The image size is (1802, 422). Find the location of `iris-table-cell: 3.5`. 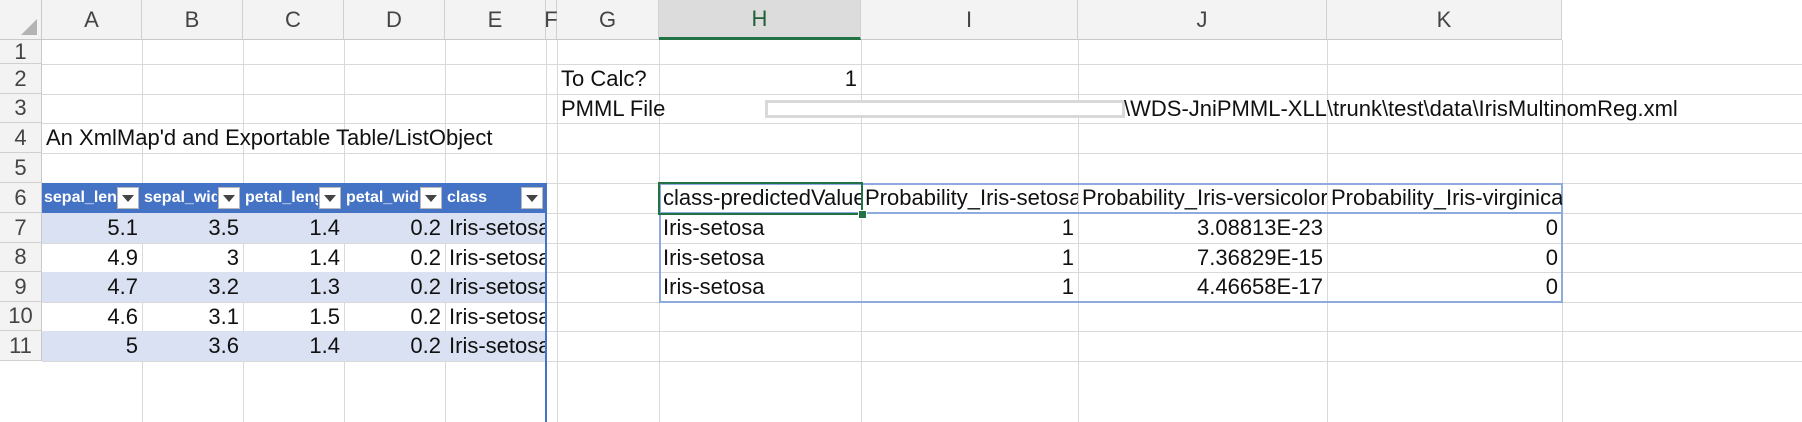

iris-table-cell: 3.5 is located at coordinates (192, 228).